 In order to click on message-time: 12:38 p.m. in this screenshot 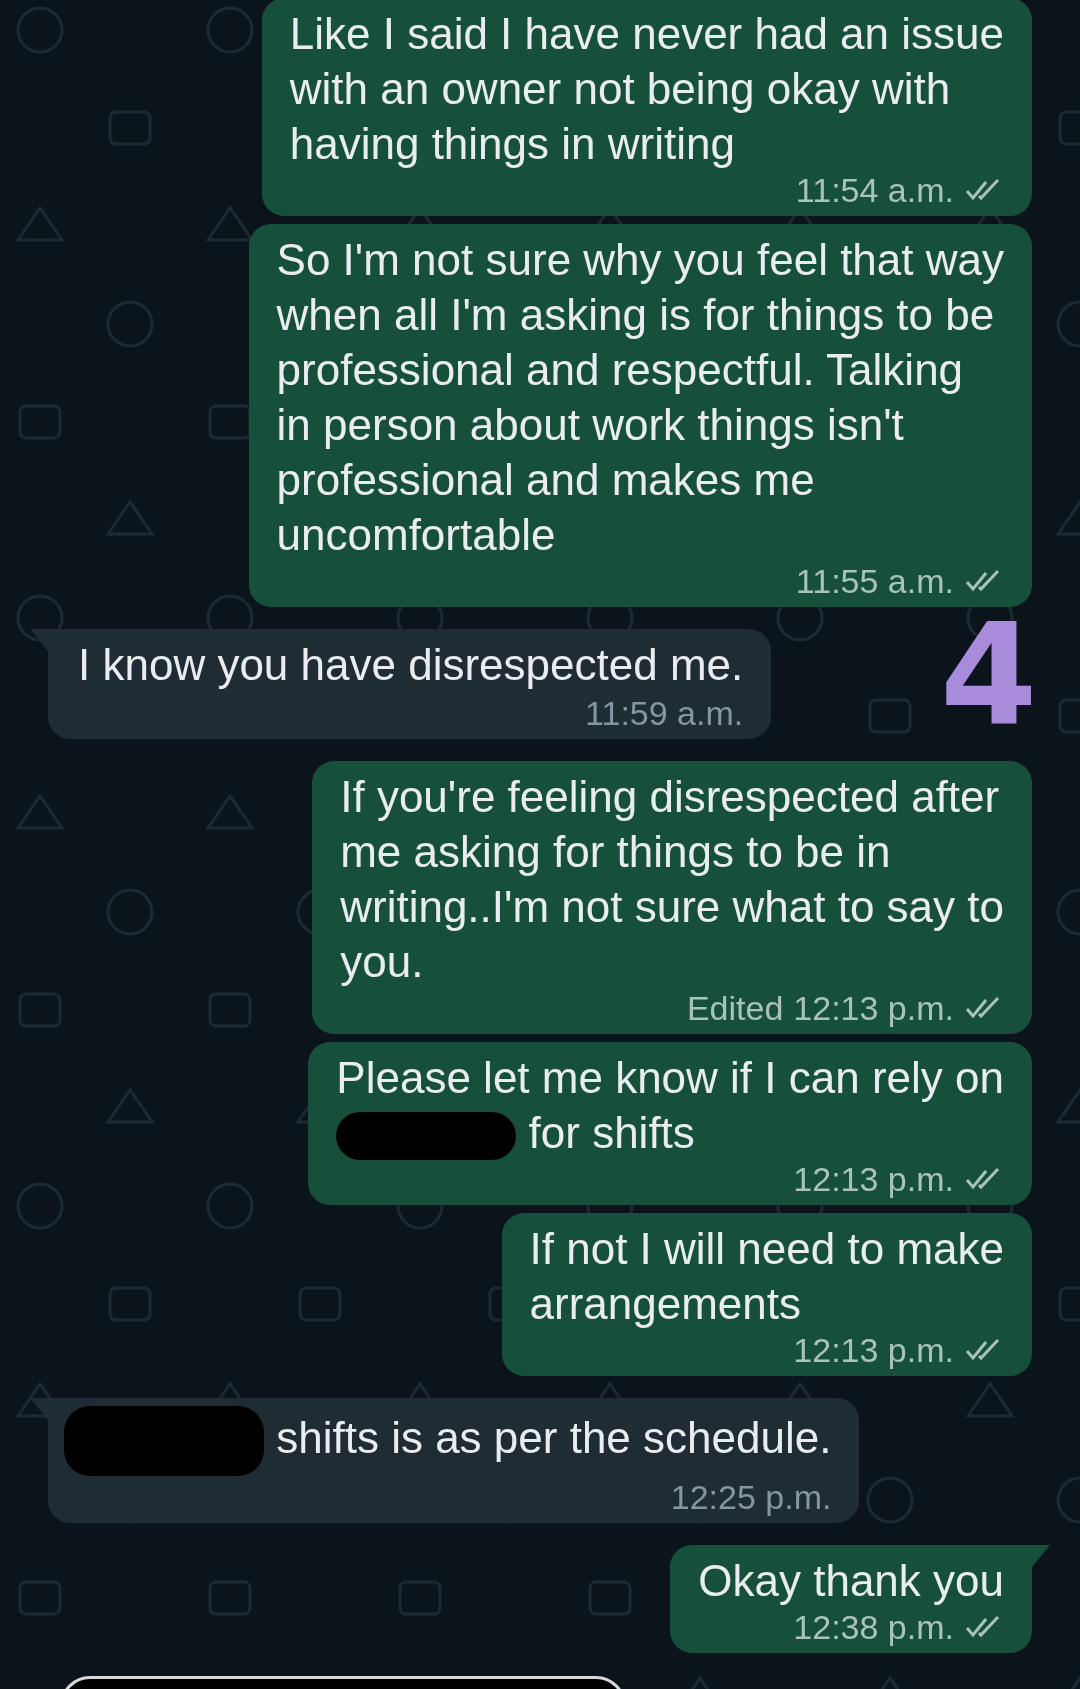, I will do `click(873, 1627)`.